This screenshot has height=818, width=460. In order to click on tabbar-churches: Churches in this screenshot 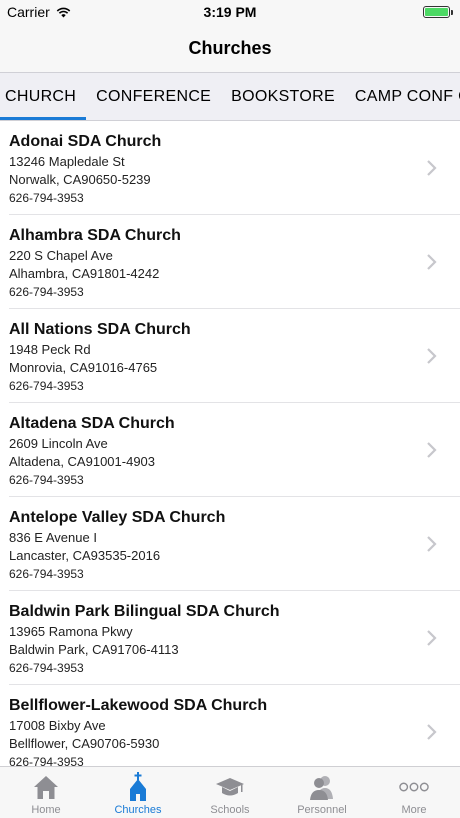, I will do `click(138, 792)`.